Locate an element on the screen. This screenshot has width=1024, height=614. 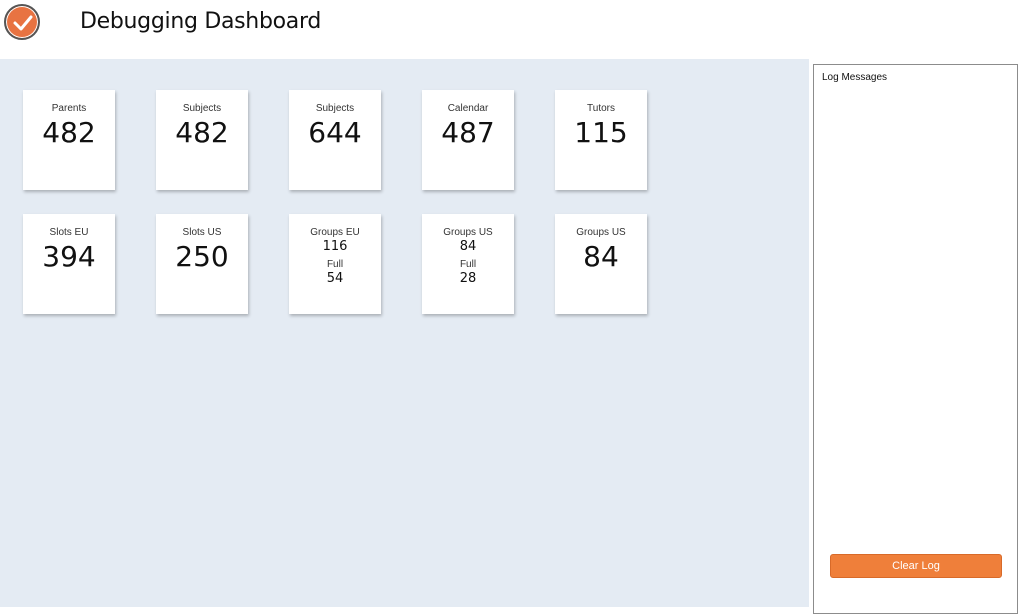
stat-card-tutors: Tutors 115 is located at coordinates (601, 140).